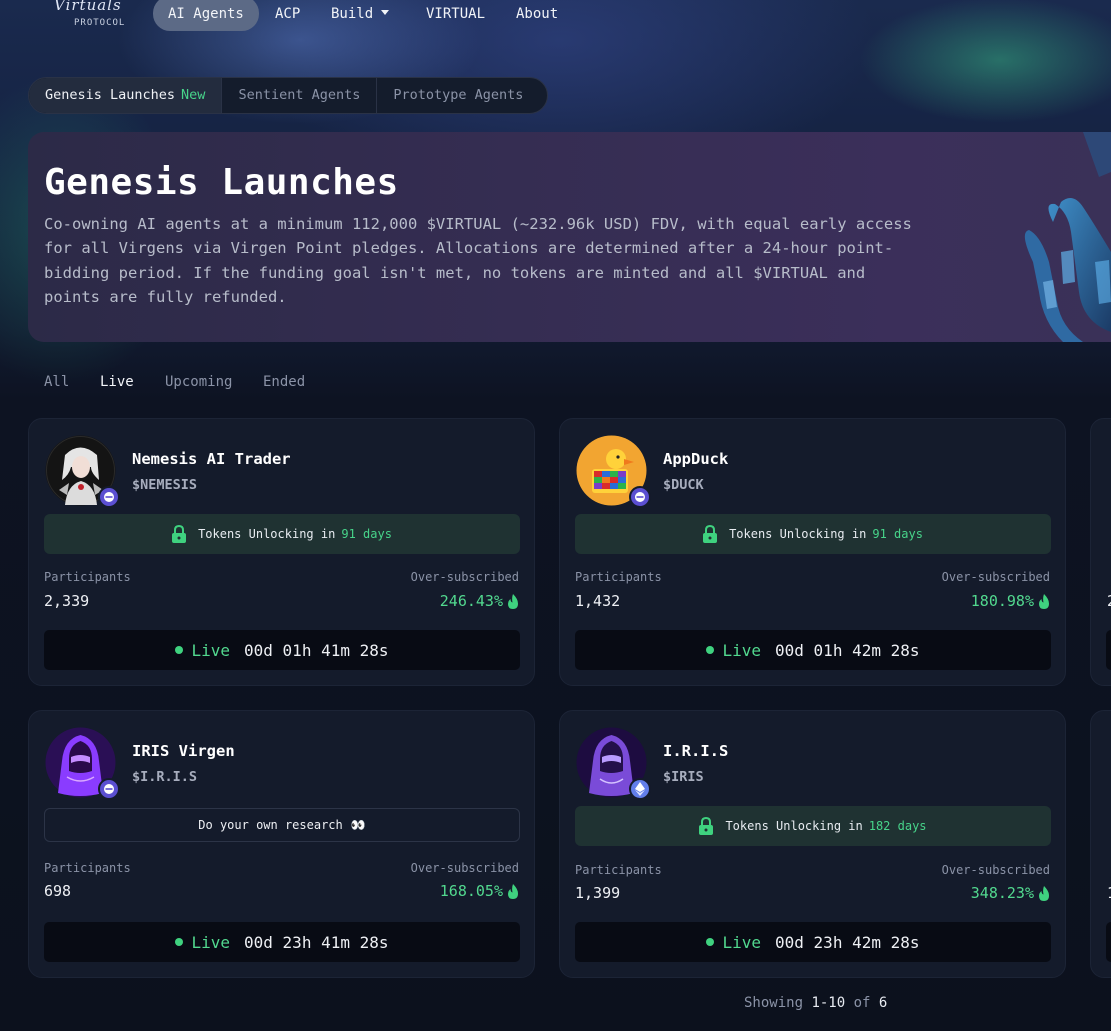  What do you see at coordinates (696, 459) in the screenshot?
I see `agent-name: AppDuck` at bounding box center [696, 459].